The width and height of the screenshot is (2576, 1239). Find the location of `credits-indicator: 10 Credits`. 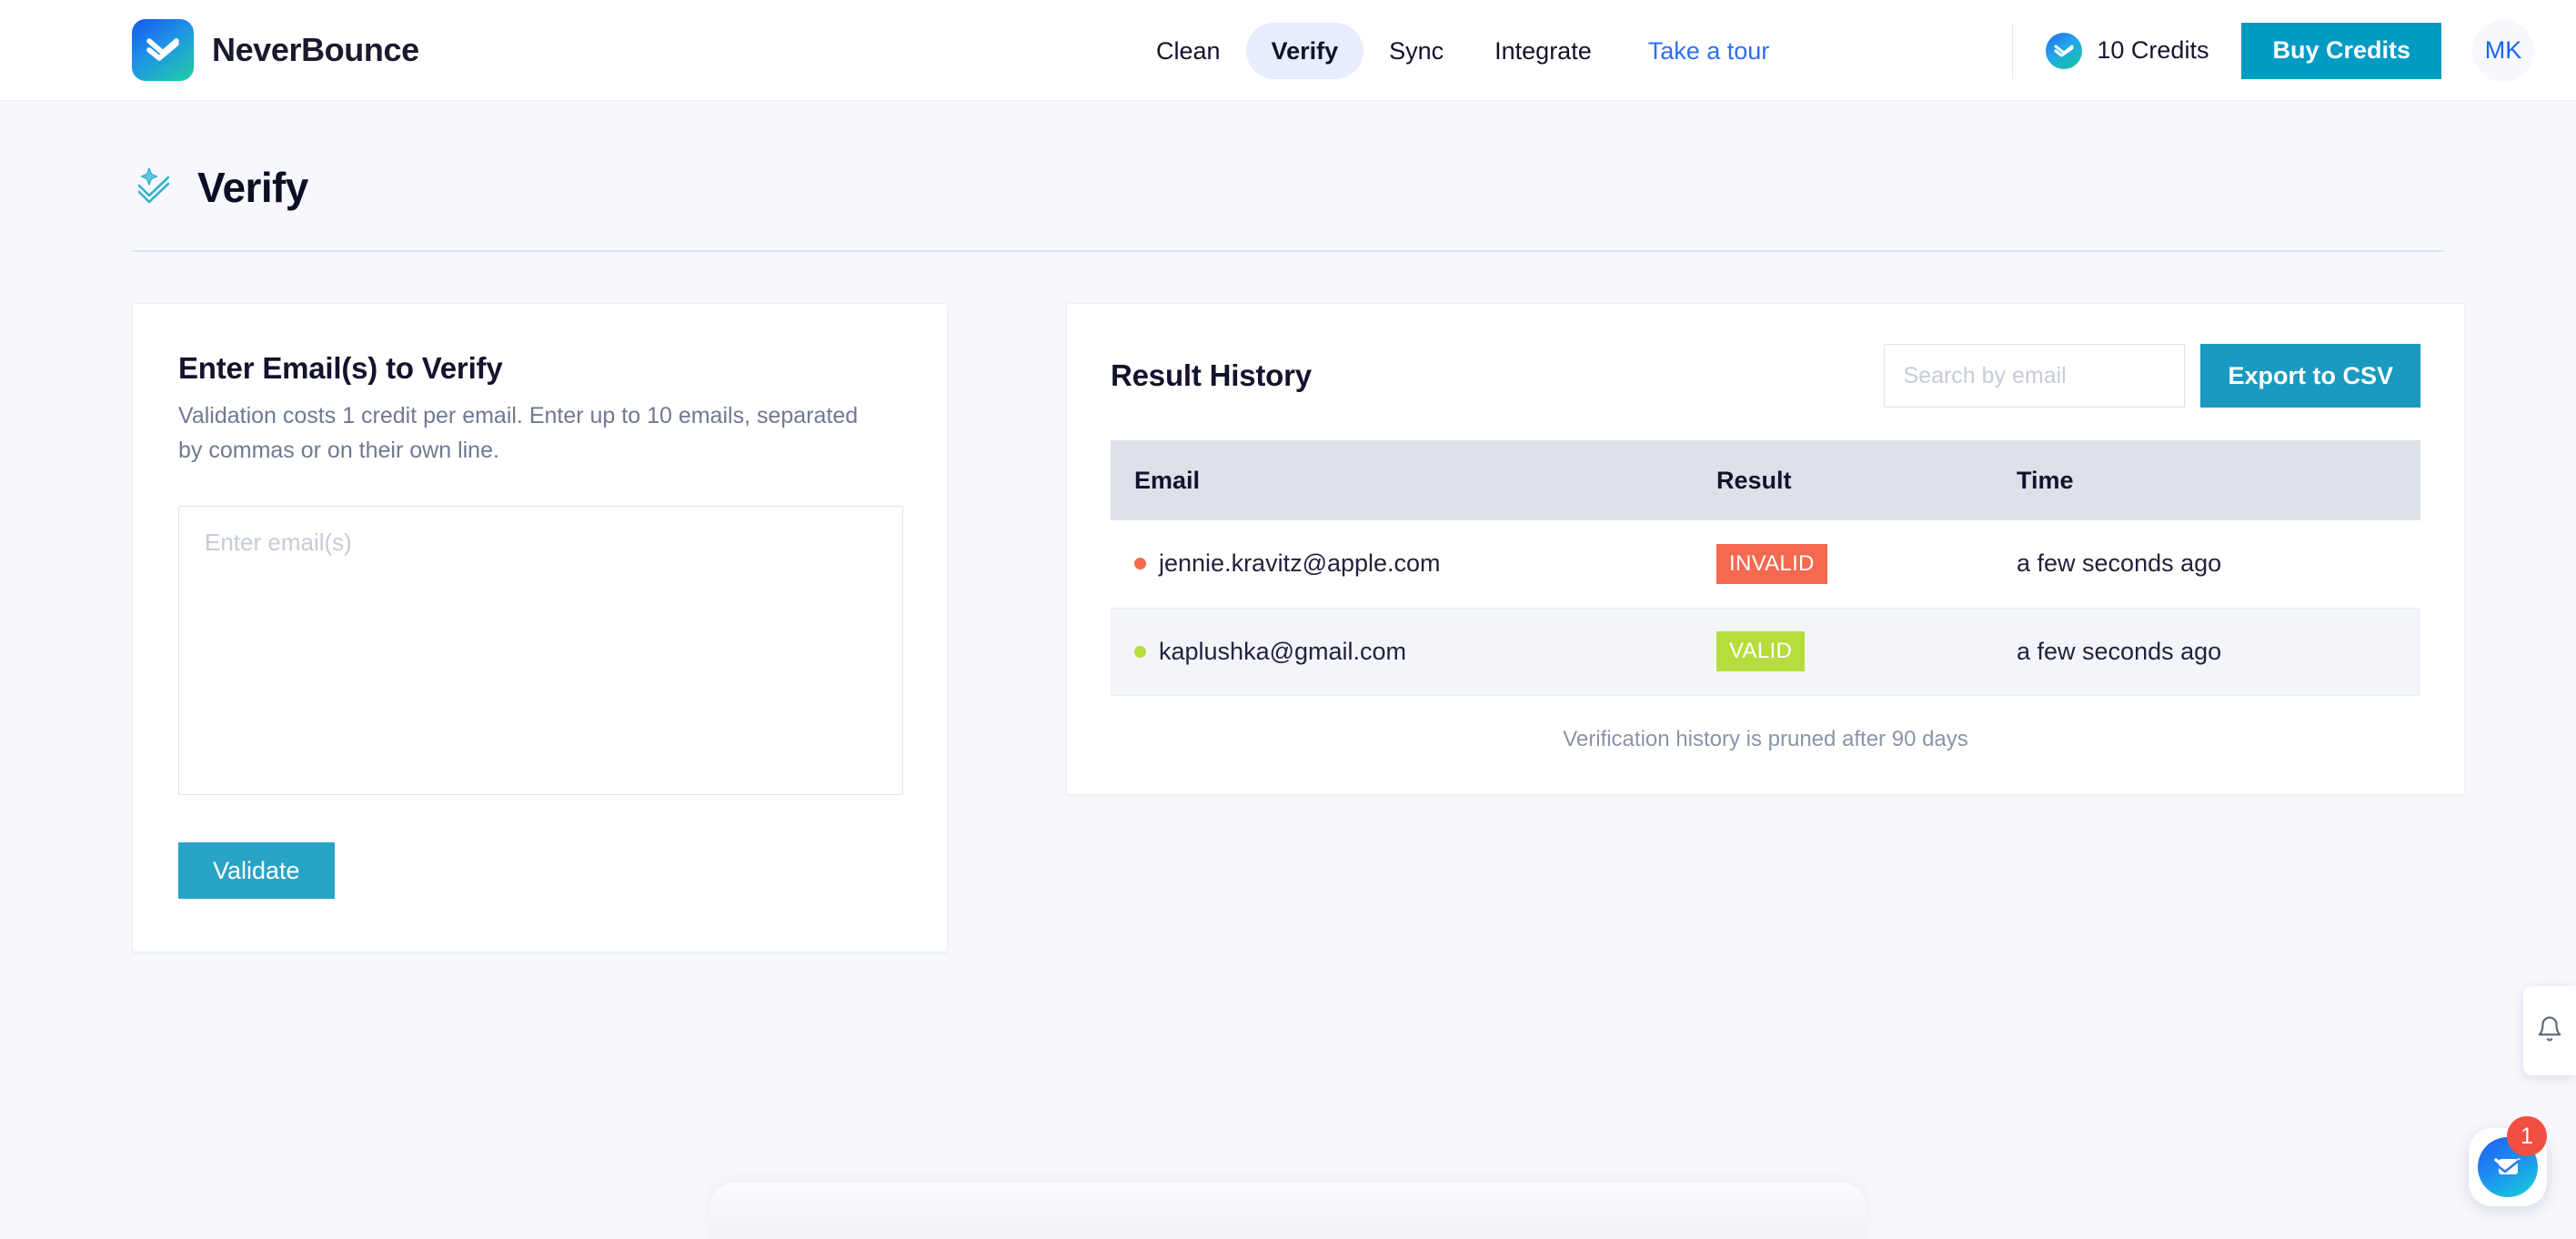

credits-indicator: 10 Credits is located at coordinates (2127, 50).